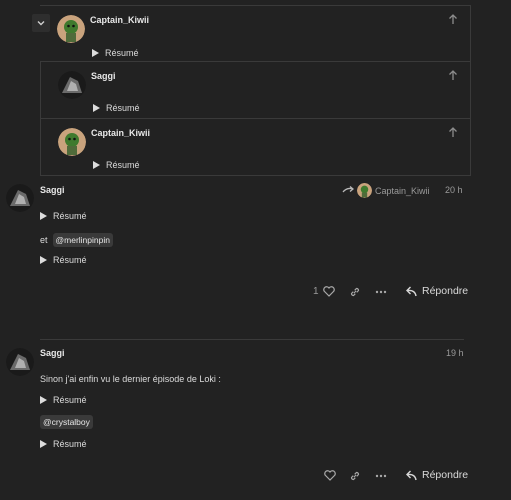 The width and height of the screenshot is (511, 500). I want to click on like-button, so click(330, 475).